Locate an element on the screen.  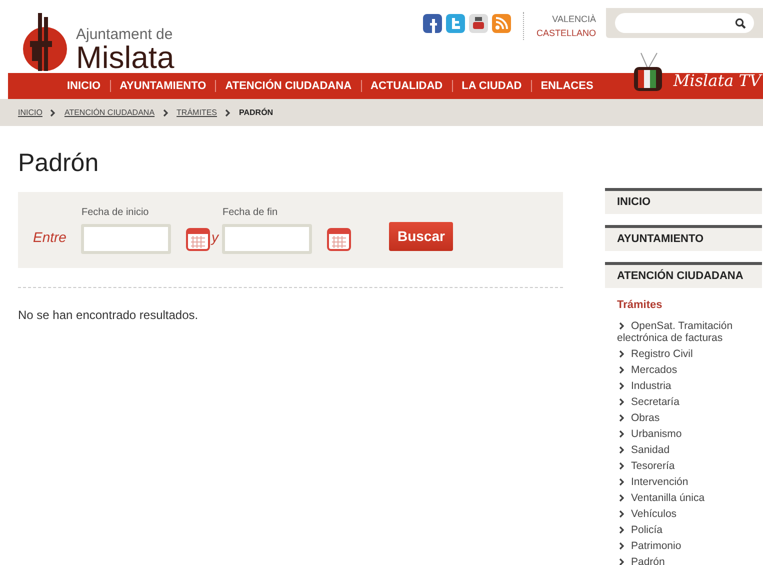
language-link: VALENCIÀ is located at coordinates (566, 19).